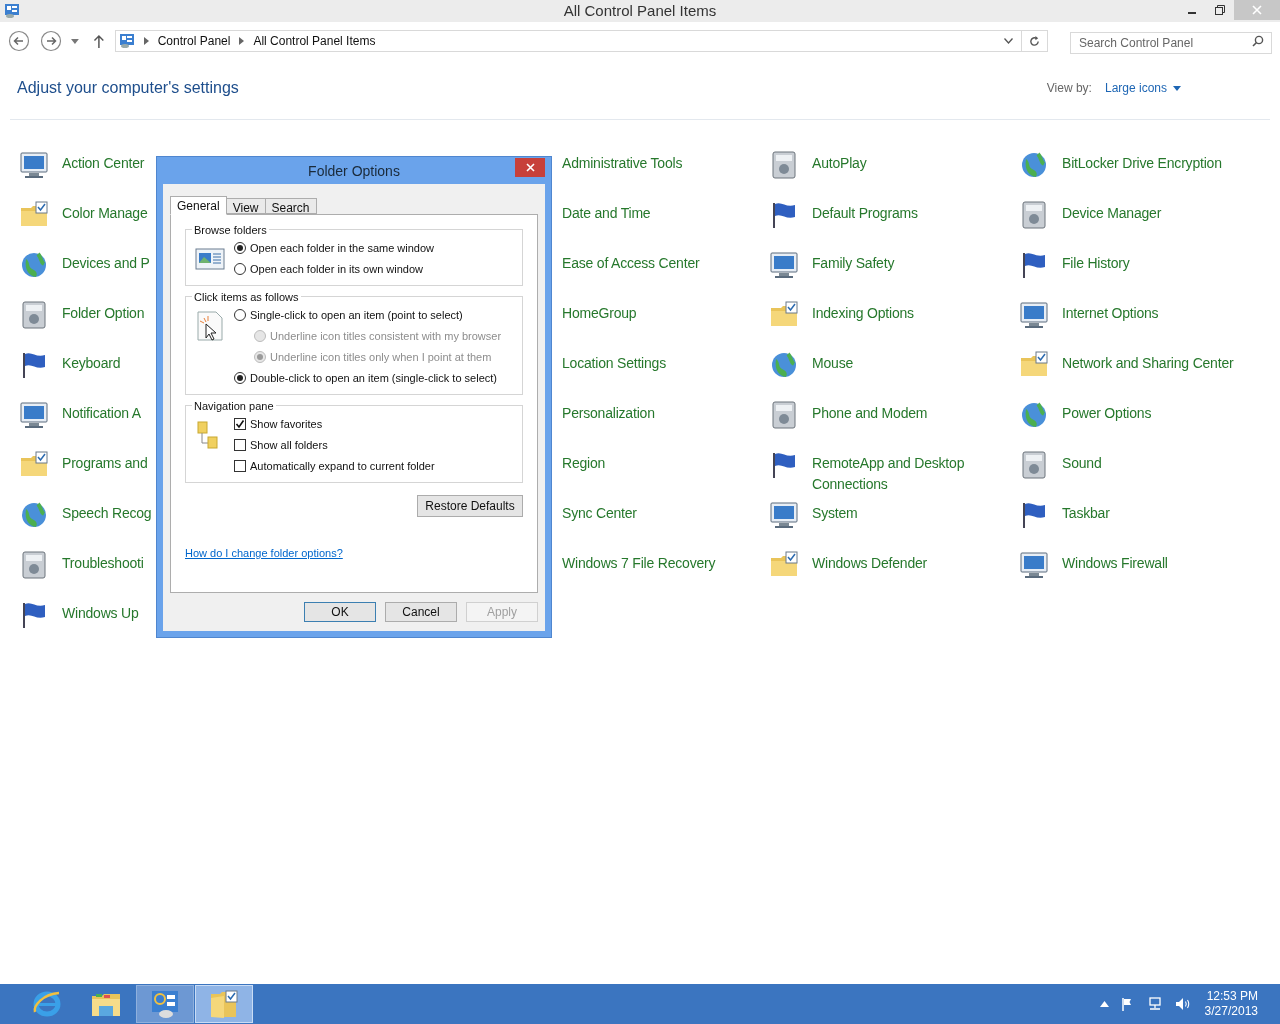  I want to click on tab: View, so click(246, 206).